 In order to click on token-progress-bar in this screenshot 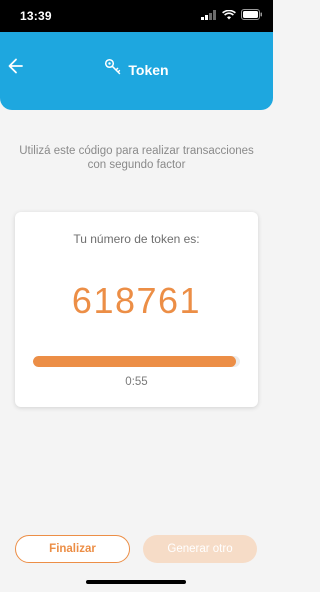, I will do `click(136, 361)`.